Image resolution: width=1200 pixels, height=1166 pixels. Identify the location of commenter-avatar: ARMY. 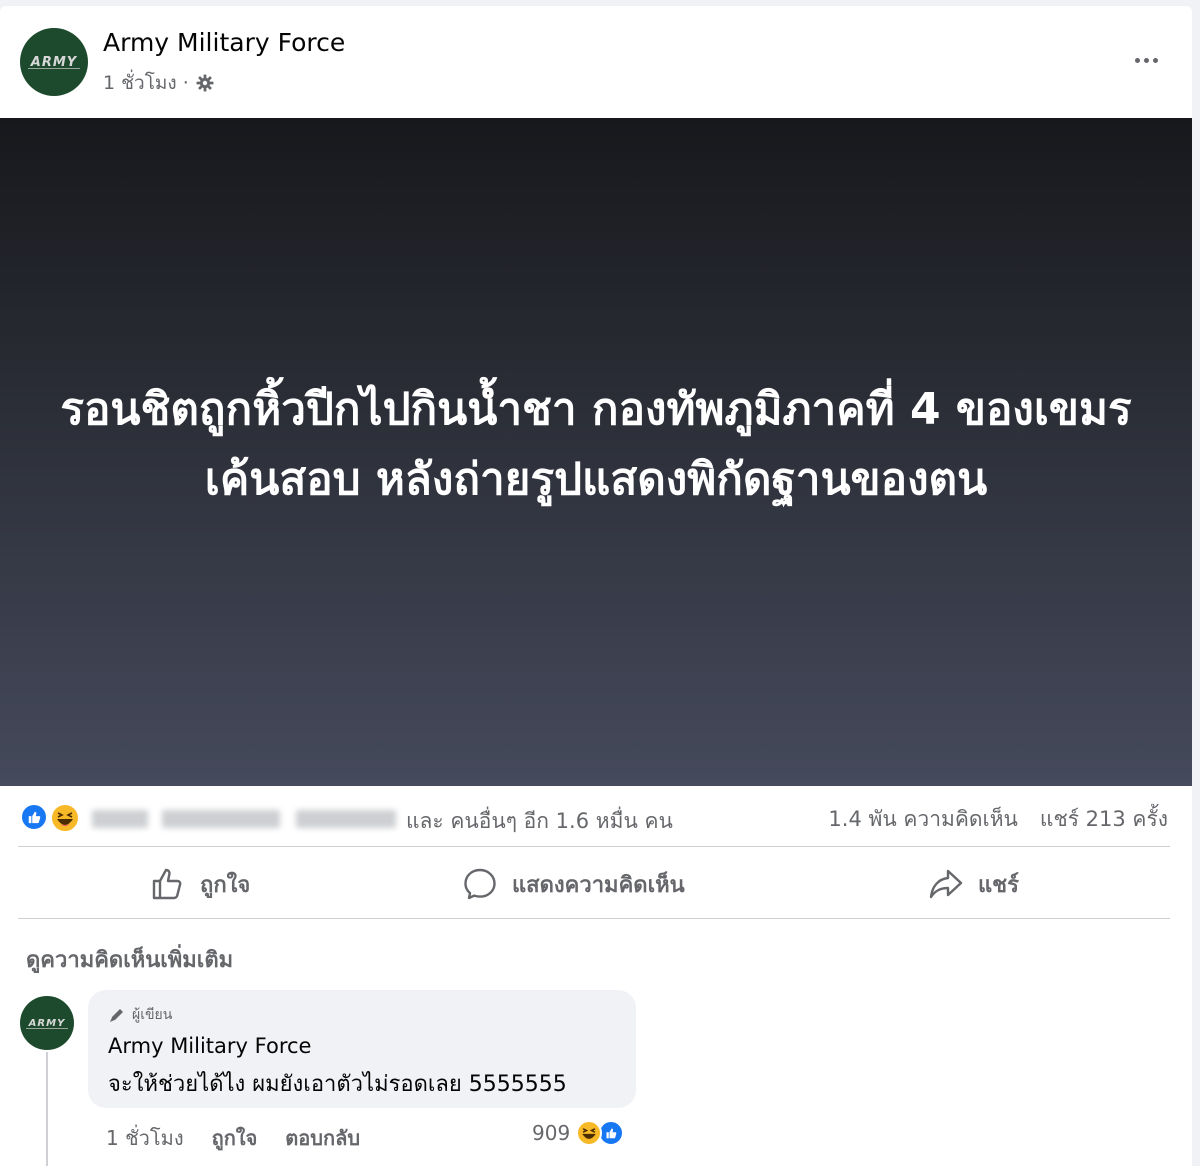
(47, 1023).